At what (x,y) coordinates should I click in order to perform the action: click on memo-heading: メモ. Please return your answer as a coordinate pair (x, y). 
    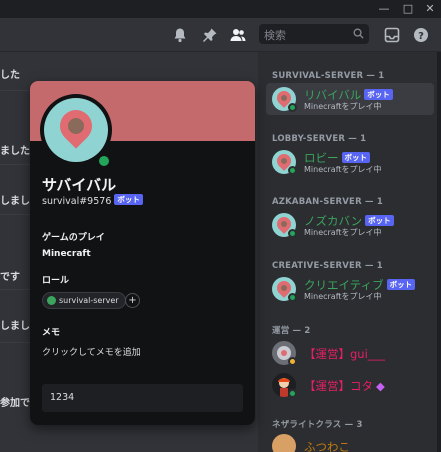
    Looking at the image, I should click on (51, 333).